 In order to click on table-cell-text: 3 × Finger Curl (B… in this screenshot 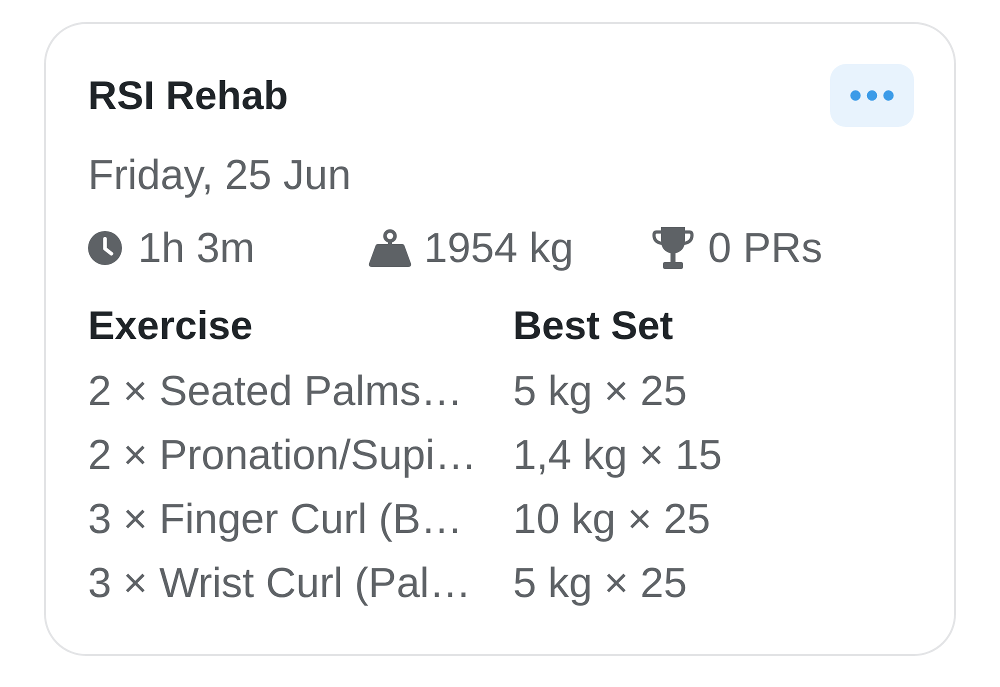, I will do `click(276, 519)`.